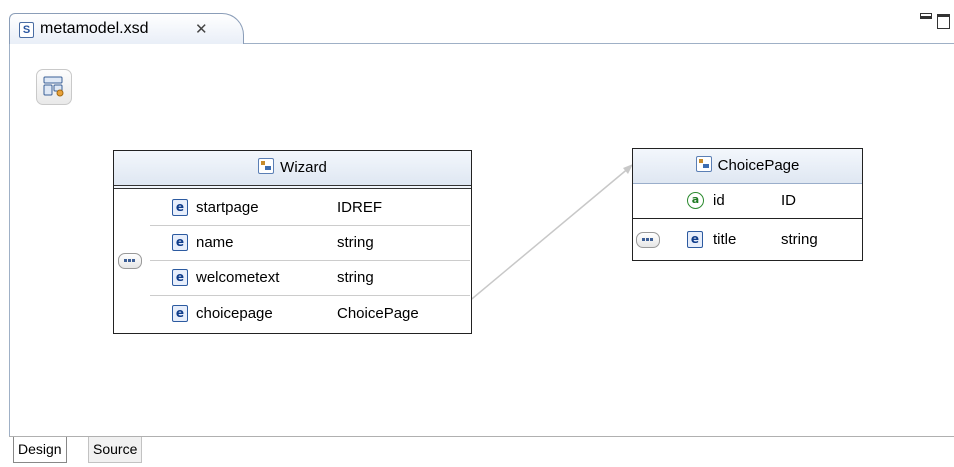 The height and width of the screenshot is (467, 954). I want to click on element-name: title, so click(725, 239).